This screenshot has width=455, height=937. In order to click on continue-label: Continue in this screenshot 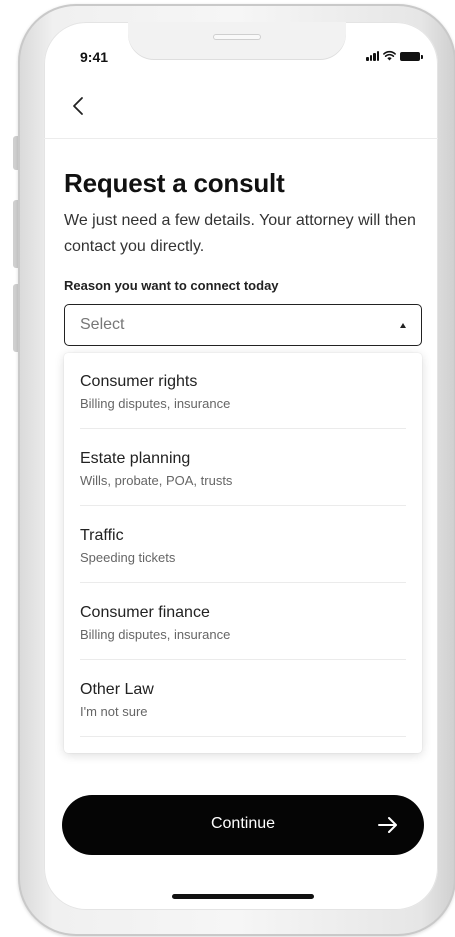, I will do `click(243, 823)`.